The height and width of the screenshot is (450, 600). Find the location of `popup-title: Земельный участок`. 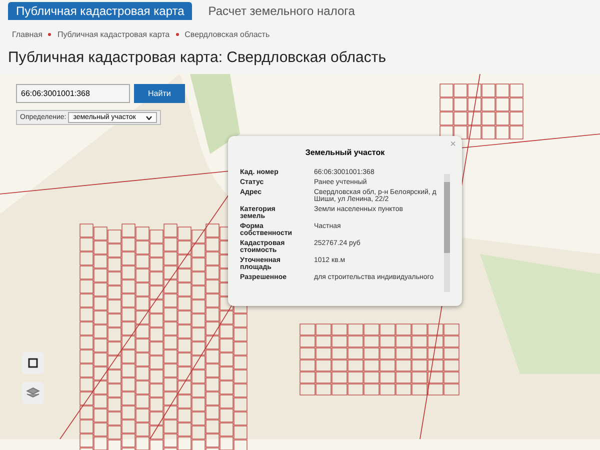

popup-title: Земельный участок is located at coordinates (345, 152).